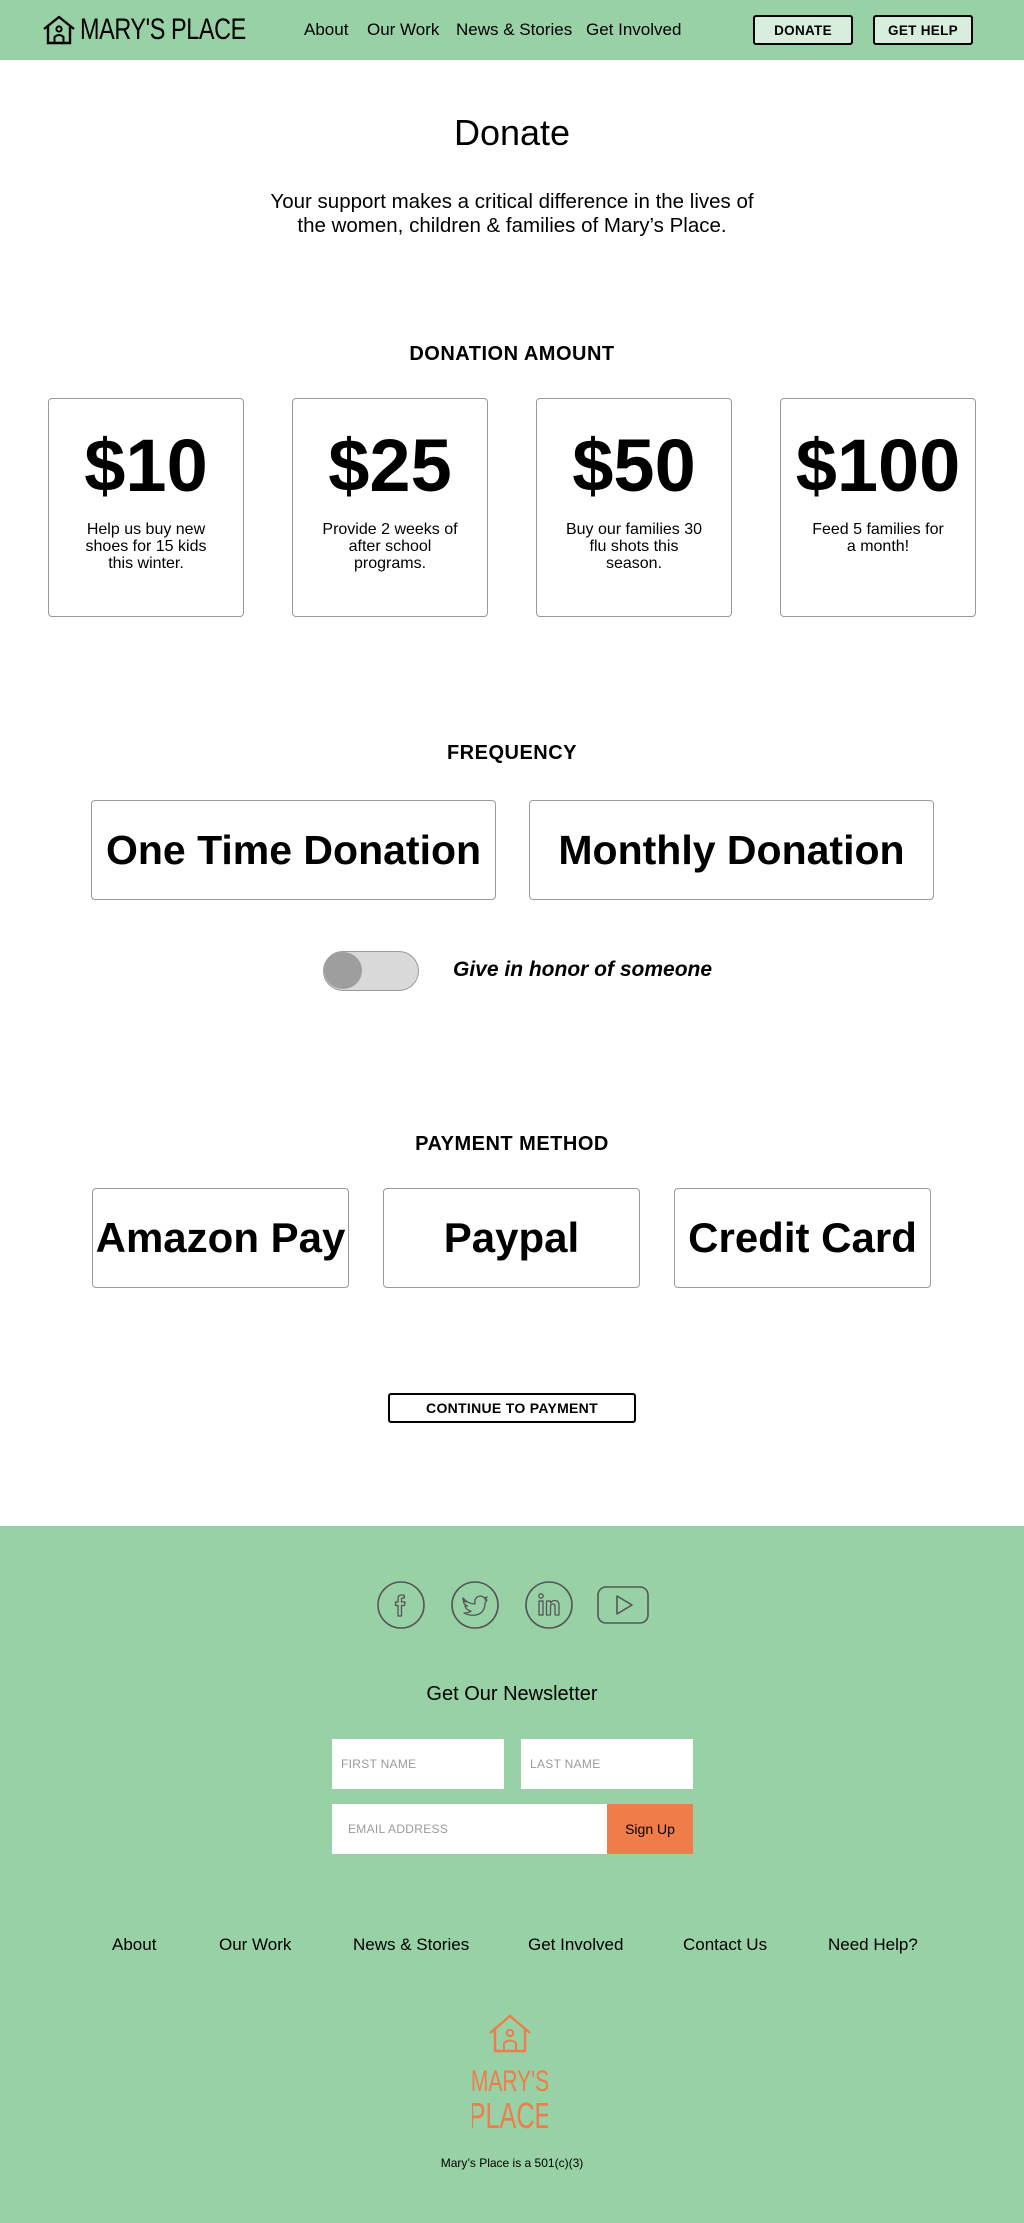  What do you see at coordinates (411, 1945) in the screenshot?
I see `footer-nav-news-stories: News & Stories` at bounding box center [411, 1945].